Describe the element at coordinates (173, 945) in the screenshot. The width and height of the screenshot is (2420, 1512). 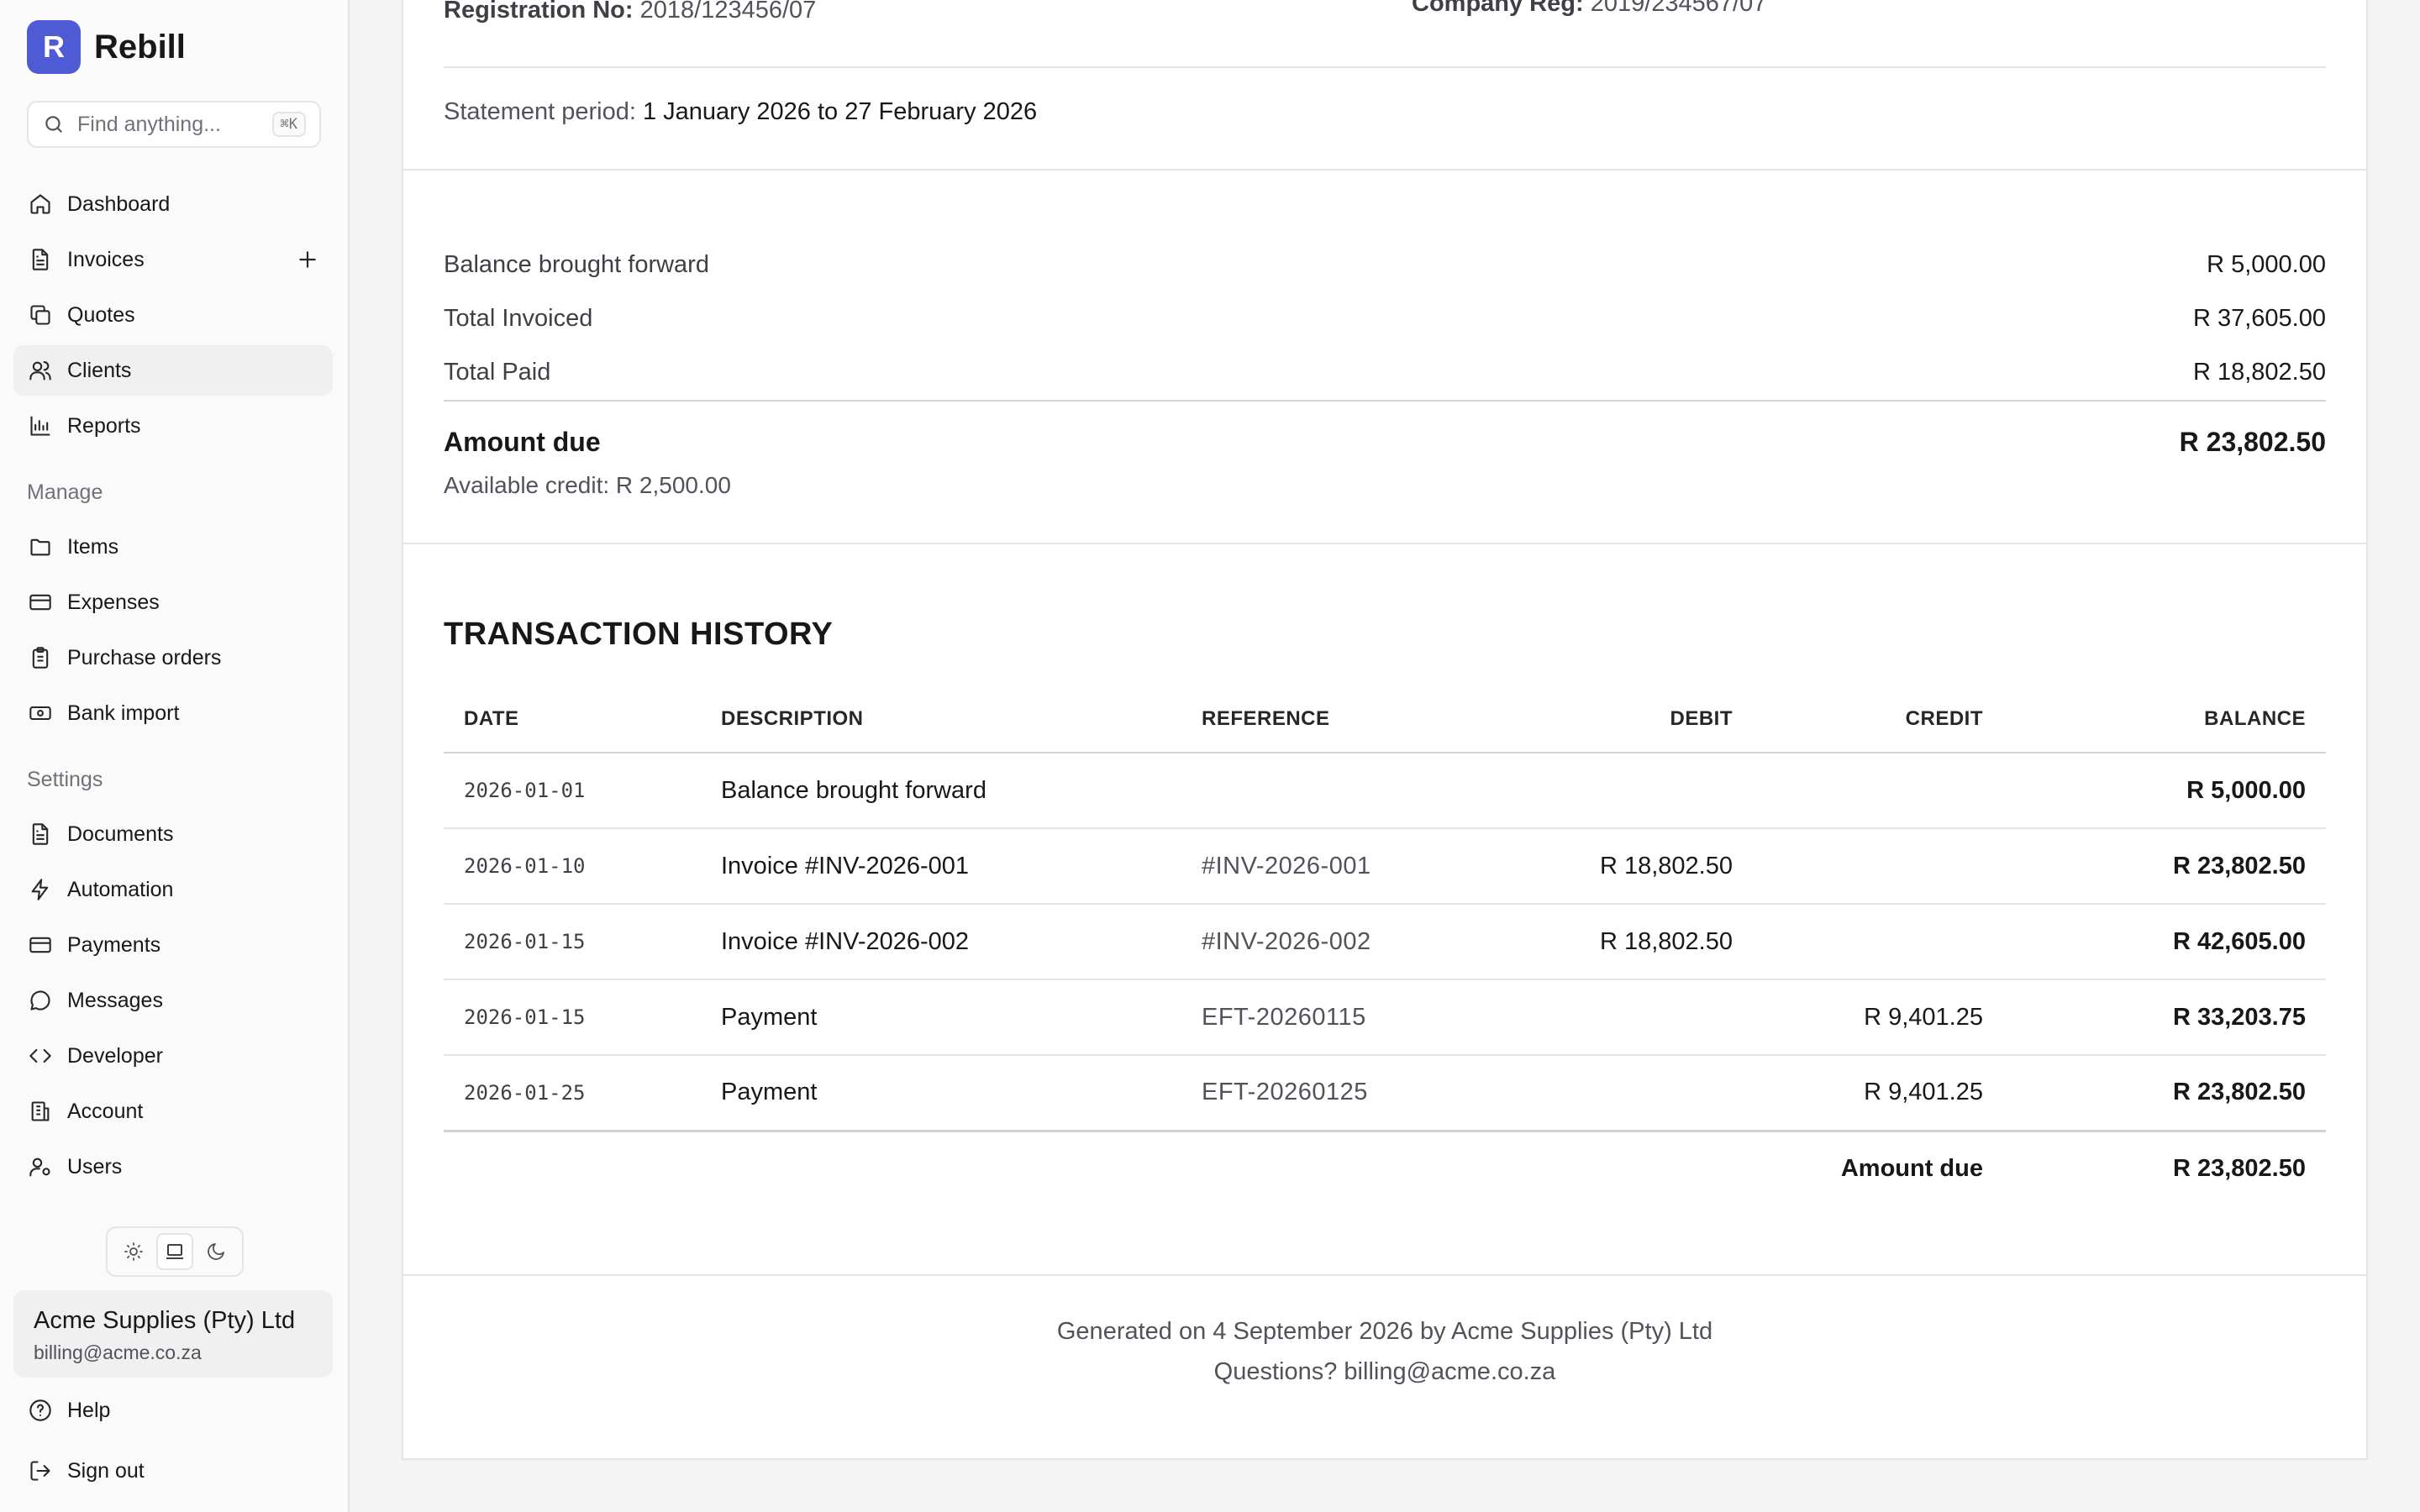
I see `sidebar-item-payments: Payments` at that location.